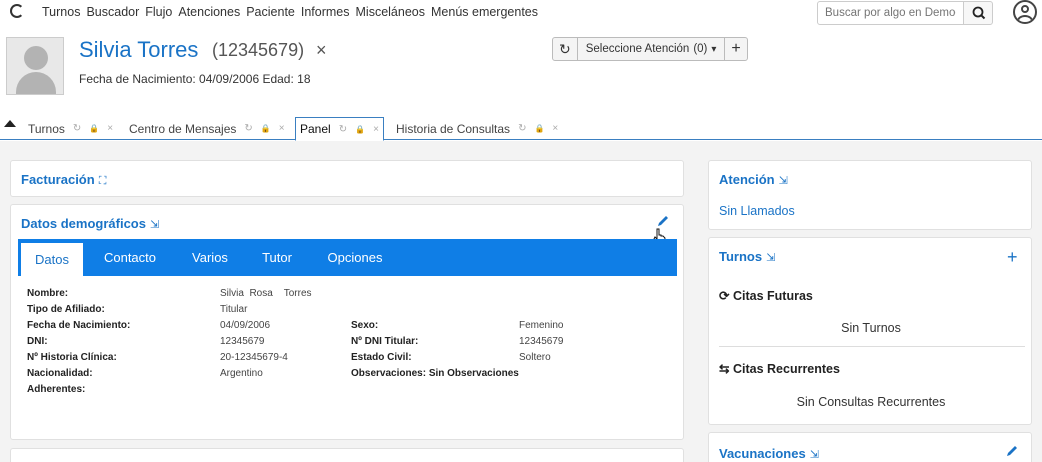 This screenshot has width=1042, height=462. What do you see at coordinates (245, 325) in the screenshot?
I see `field-value: 04/09/2006` at bounding box center [245, 325].